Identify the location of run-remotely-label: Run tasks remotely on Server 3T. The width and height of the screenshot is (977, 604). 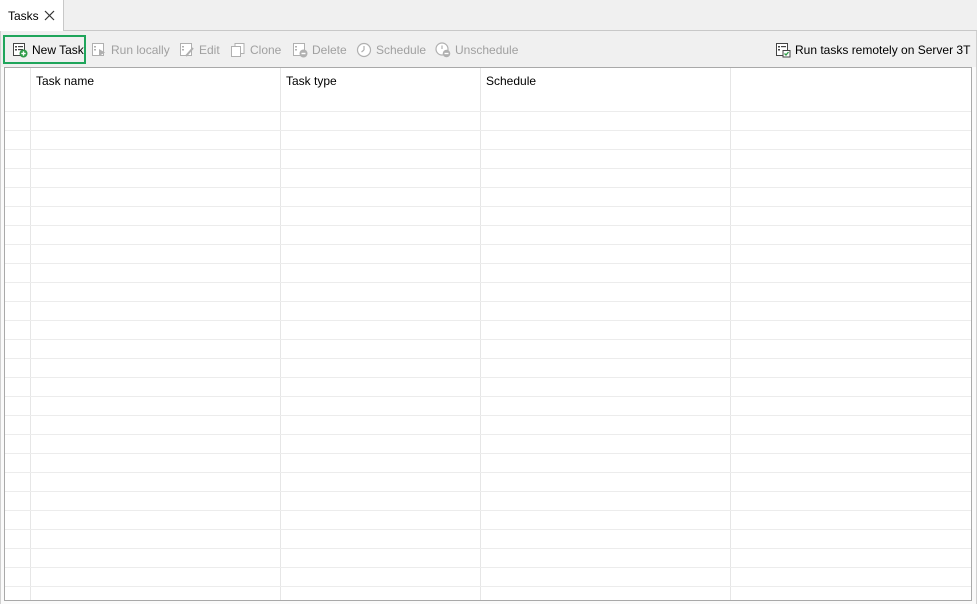
(883, 49).